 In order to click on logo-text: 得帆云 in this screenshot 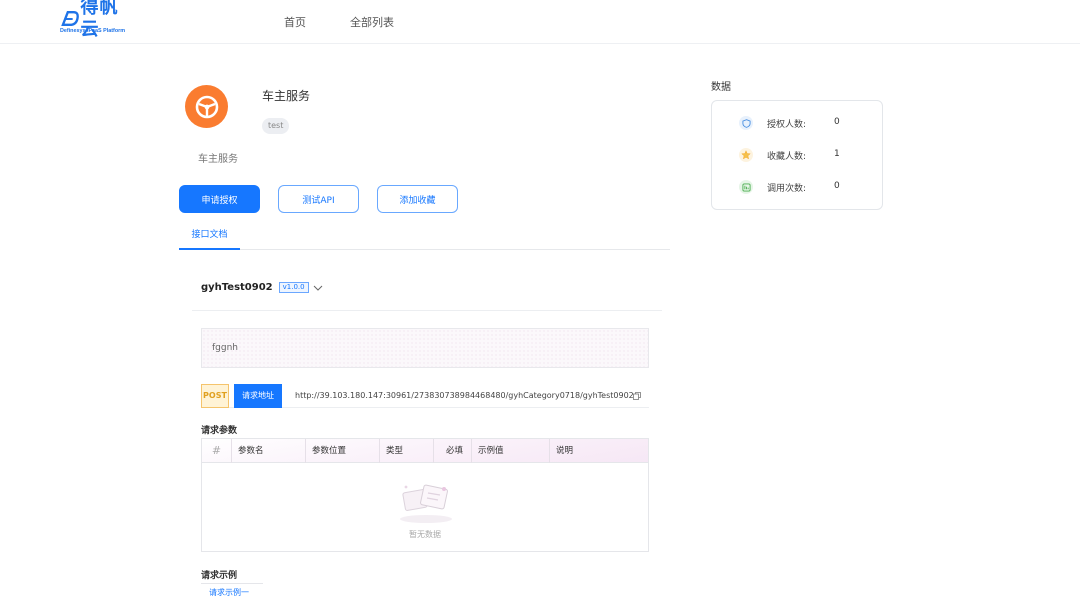, I will do `click(99, 20)`.